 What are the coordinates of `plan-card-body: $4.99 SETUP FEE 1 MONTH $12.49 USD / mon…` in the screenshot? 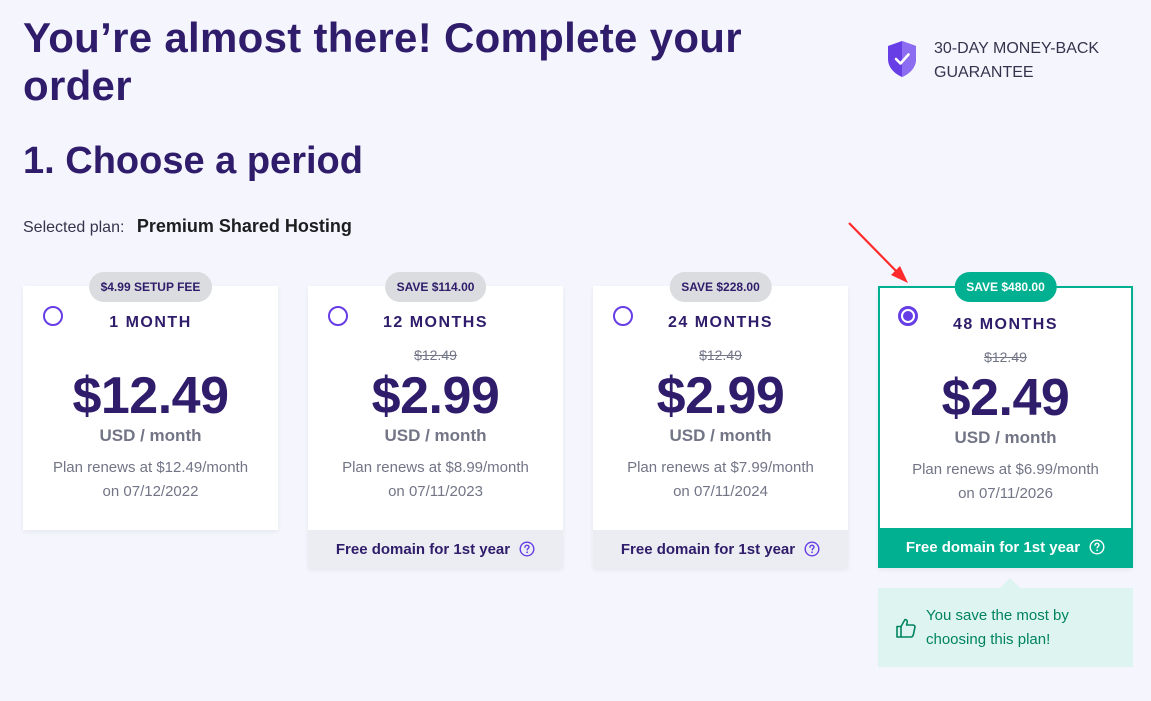 It's located at (150, 401).